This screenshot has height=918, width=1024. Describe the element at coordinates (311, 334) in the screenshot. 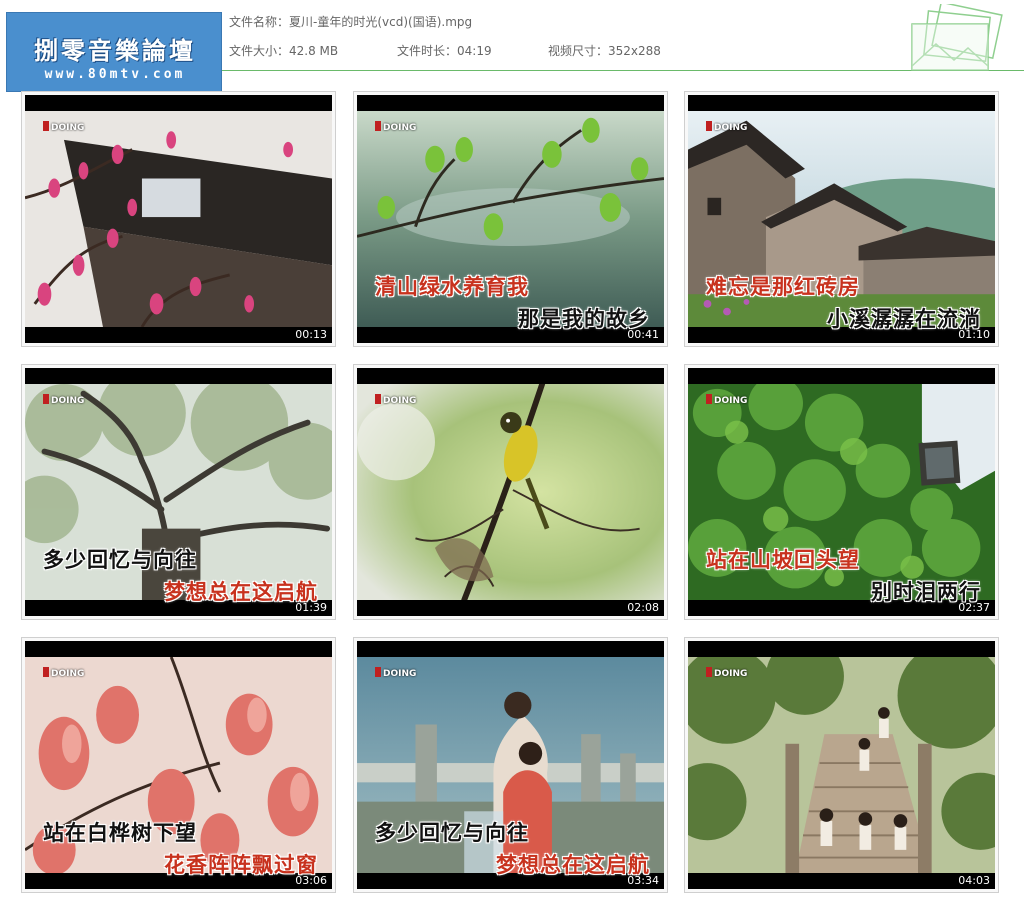

I see `timestamp: 00:13` at that location.